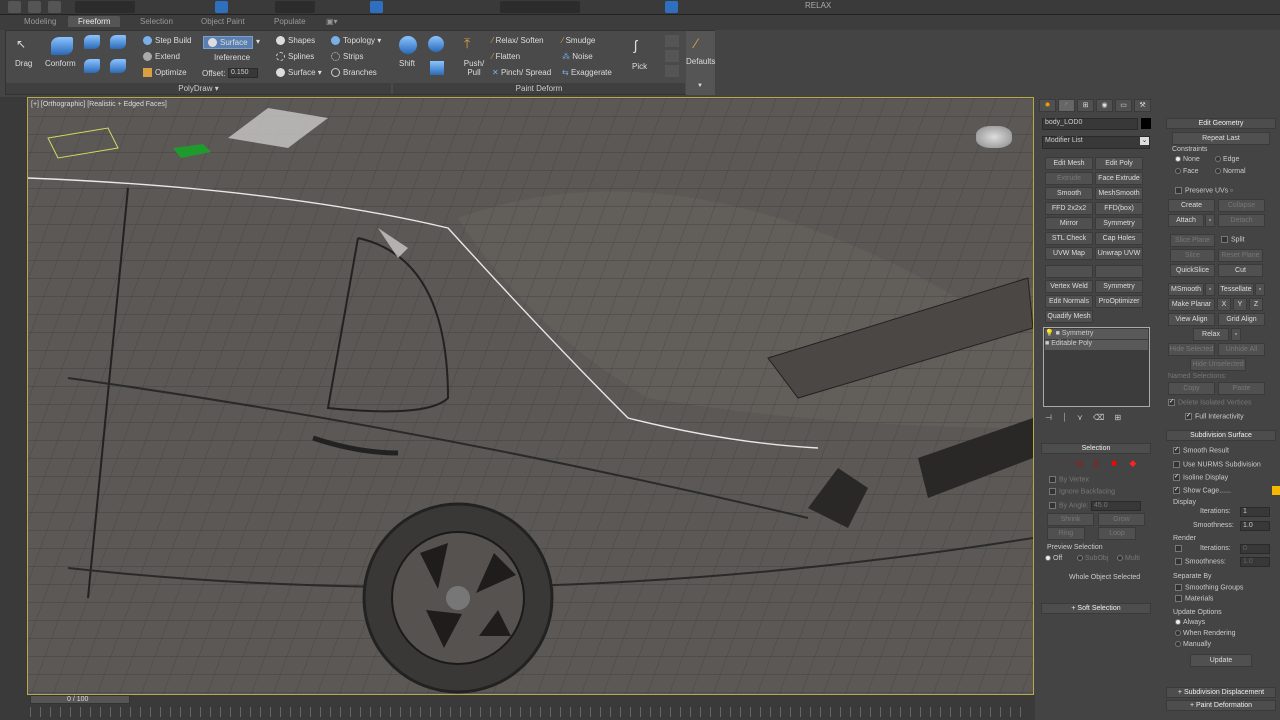 The width and height of the screenshot is (1280, 720). What do you see at coordinates (1100, 463) in the screenshot?
I see `subobject-level-icons: · ◁ ▯ ■ ◆` at bounding box center [1100, 463].